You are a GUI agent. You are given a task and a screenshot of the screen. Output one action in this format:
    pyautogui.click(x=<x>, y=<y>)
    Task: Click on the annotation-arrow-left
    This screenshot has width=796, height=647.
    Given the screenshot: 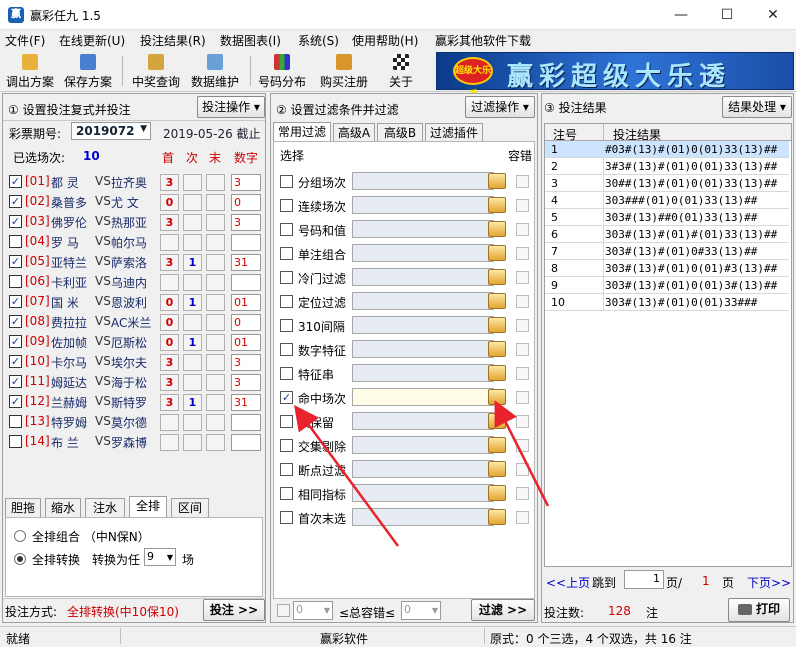 What is the action you would take?
    pyautogui.click(x=347, y=475)
    